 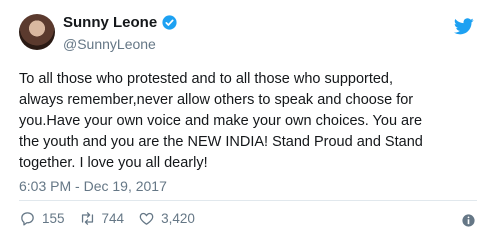 What do you see at coordinates (248, 200) in the screenshot?
I see `divider` at bounding box center [248, 200].